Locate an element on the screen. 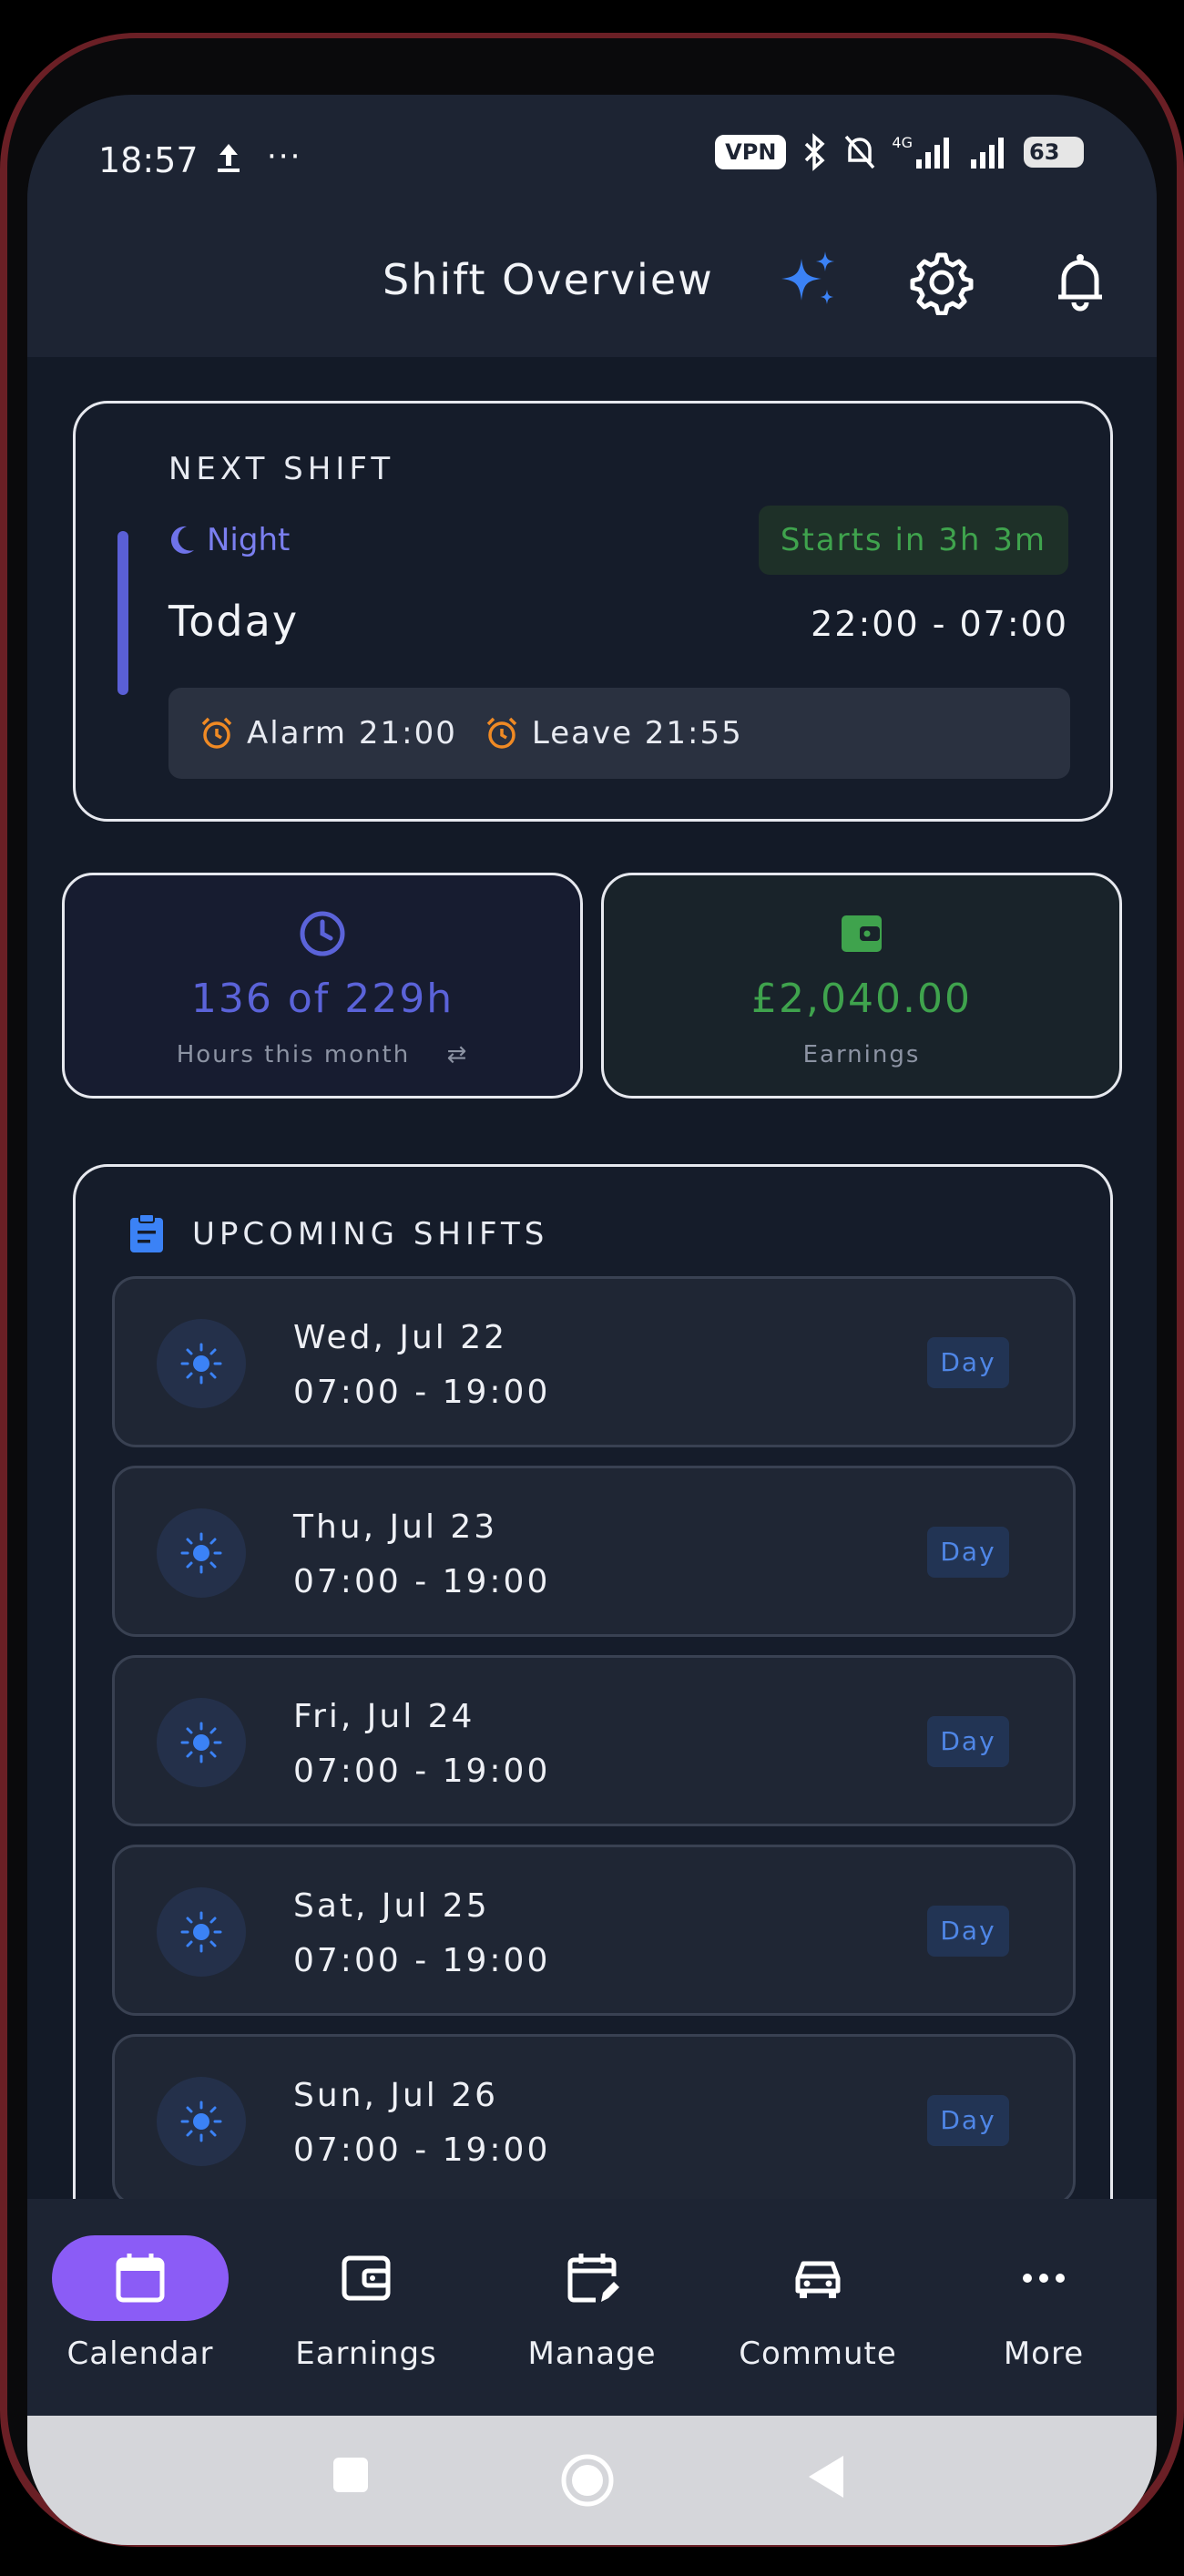 The width and height of the screenshot is (1184, 2576). hours-caption-row: Hours this month ⇄ is located at coordinates (322, 1054).